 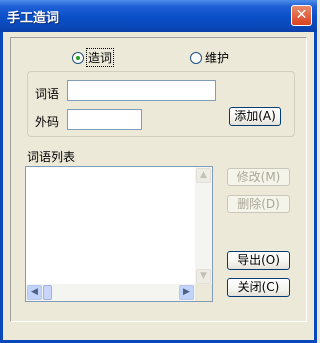 I want to click on scroll-down-icon: ▼, so click(x=203, y=276).